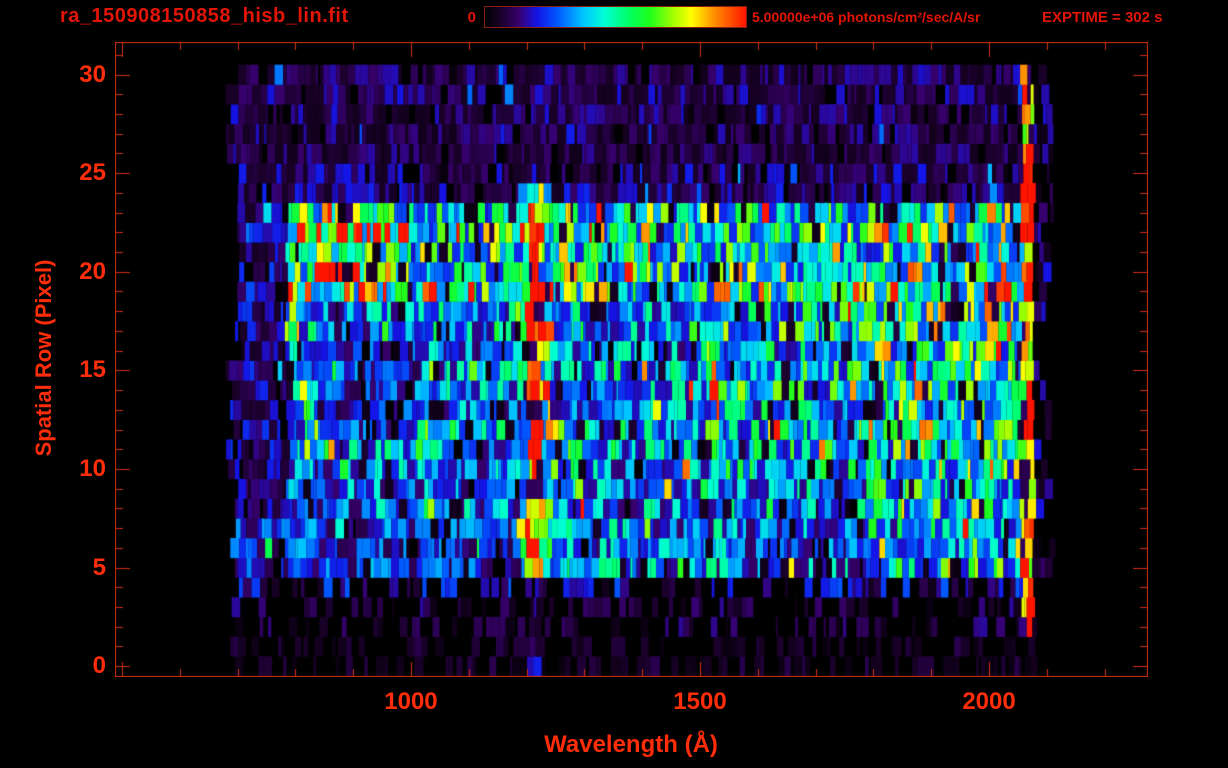 The image size is (1228, 768). I want to click on y-tick-label: 25, so click(92, 173).